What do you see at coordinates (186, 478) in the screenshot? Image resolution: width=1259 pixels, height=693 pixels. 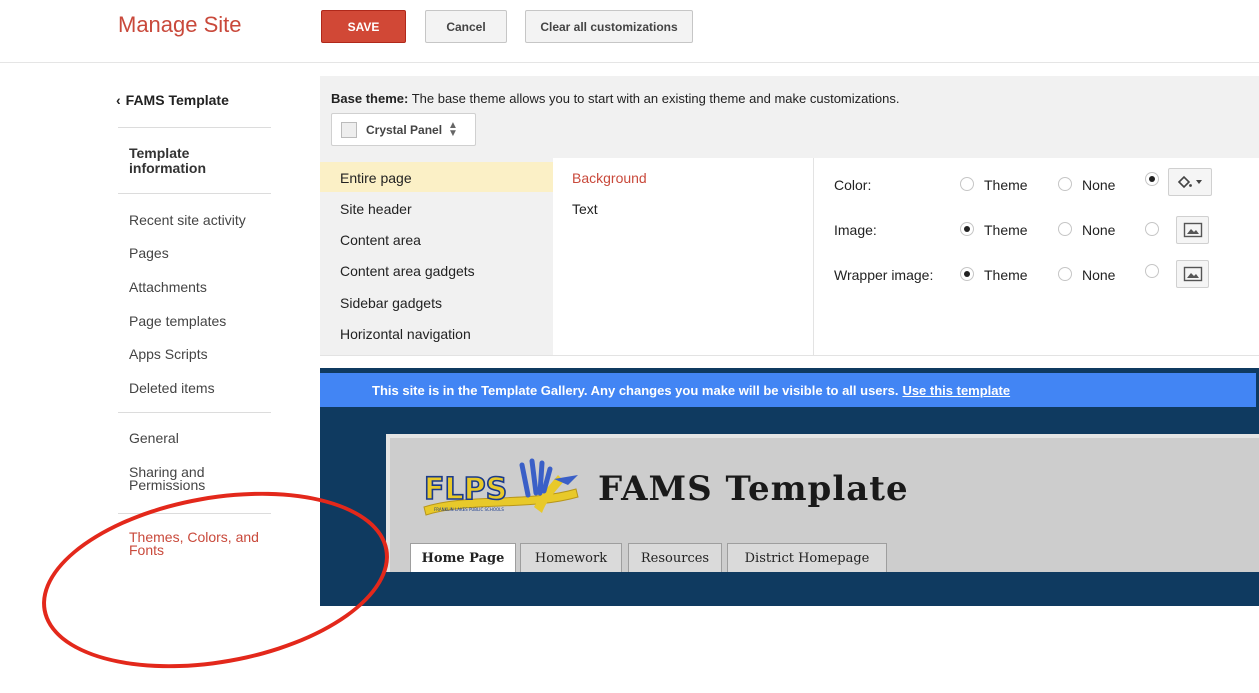 I see `sidebar-item-sharing: Sharing and Permissions` at bounding box center [186, 478].